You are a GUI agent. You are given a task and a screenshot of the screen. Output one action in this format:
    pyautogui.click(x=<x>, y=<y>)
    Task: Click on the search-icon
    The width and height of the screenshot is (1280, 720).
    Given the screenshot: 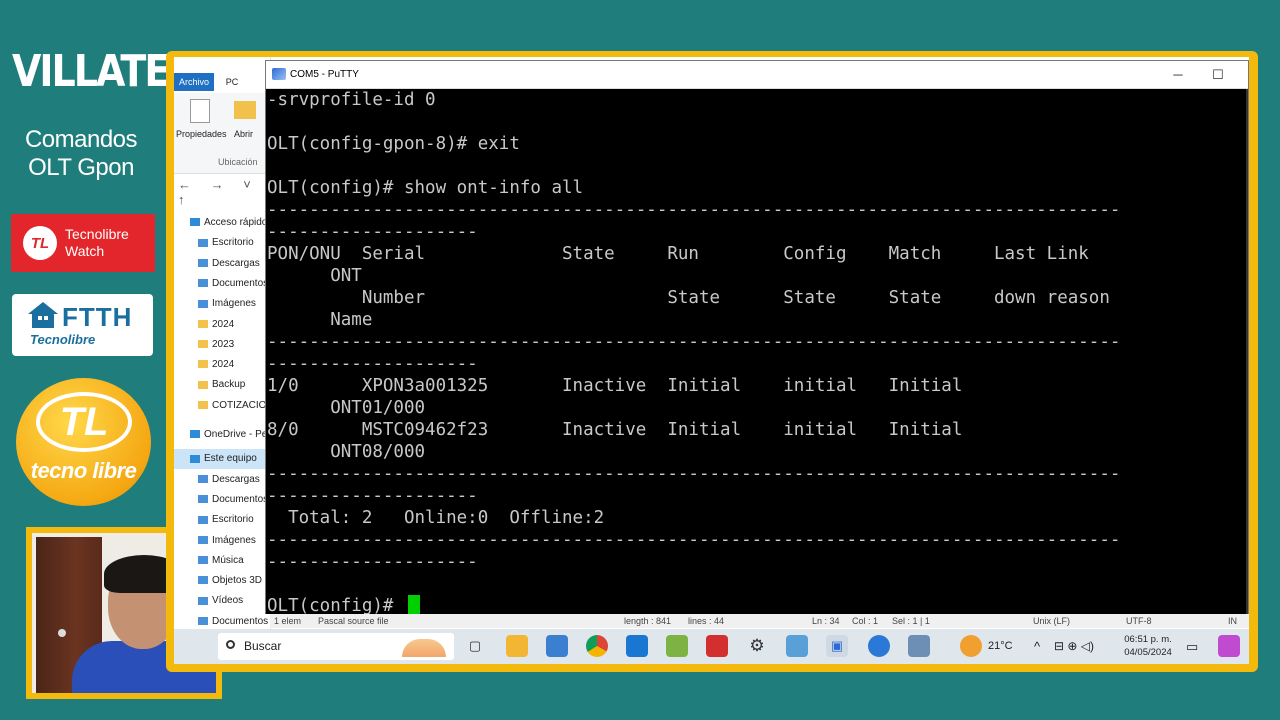 What is the action you would take?
    pyautogui.click(x=230, y=644)
    